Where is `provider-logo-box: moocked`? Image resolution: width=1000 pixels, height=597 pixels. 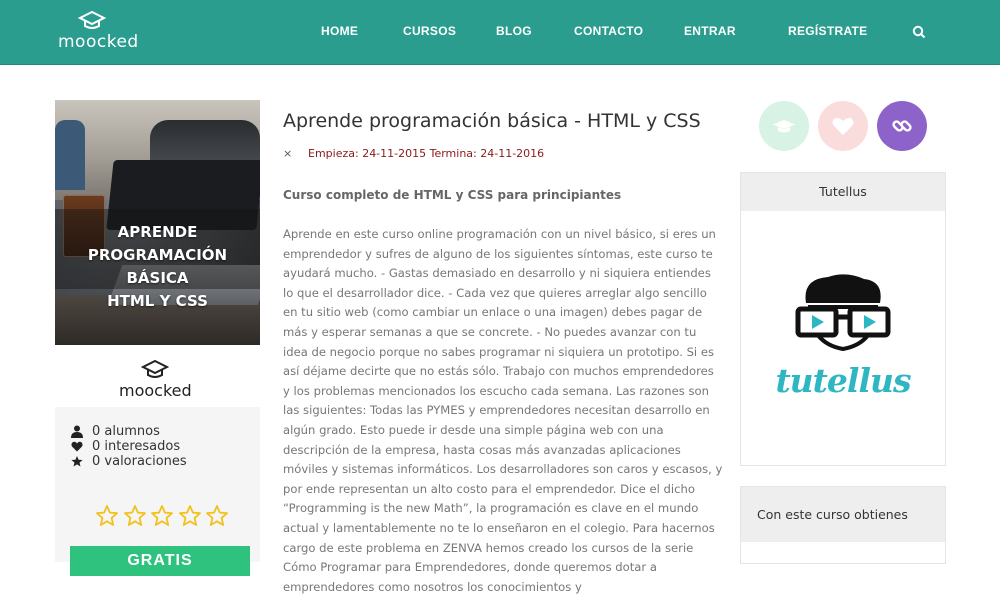
provider-logo-box: moocked is located at coordinates (157, 376).